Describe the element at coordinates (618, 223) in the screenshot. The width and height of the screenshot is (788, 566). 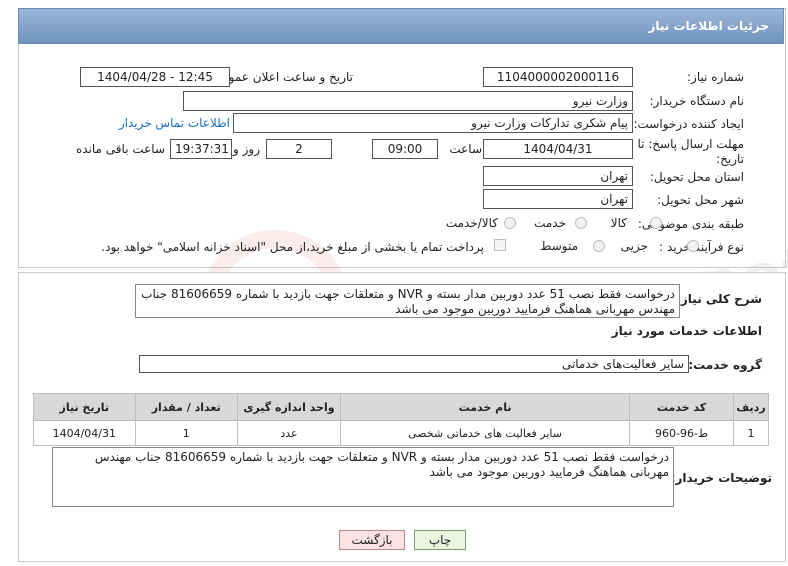
I see `category-goods-label: کالا` at that location.